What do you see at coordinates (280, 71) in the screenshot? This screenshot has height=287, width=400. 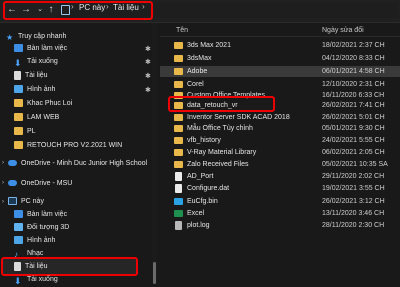 I see `list-item: Adobe 06/01/2021 4:58 CH` at bounding box center [280, 71].